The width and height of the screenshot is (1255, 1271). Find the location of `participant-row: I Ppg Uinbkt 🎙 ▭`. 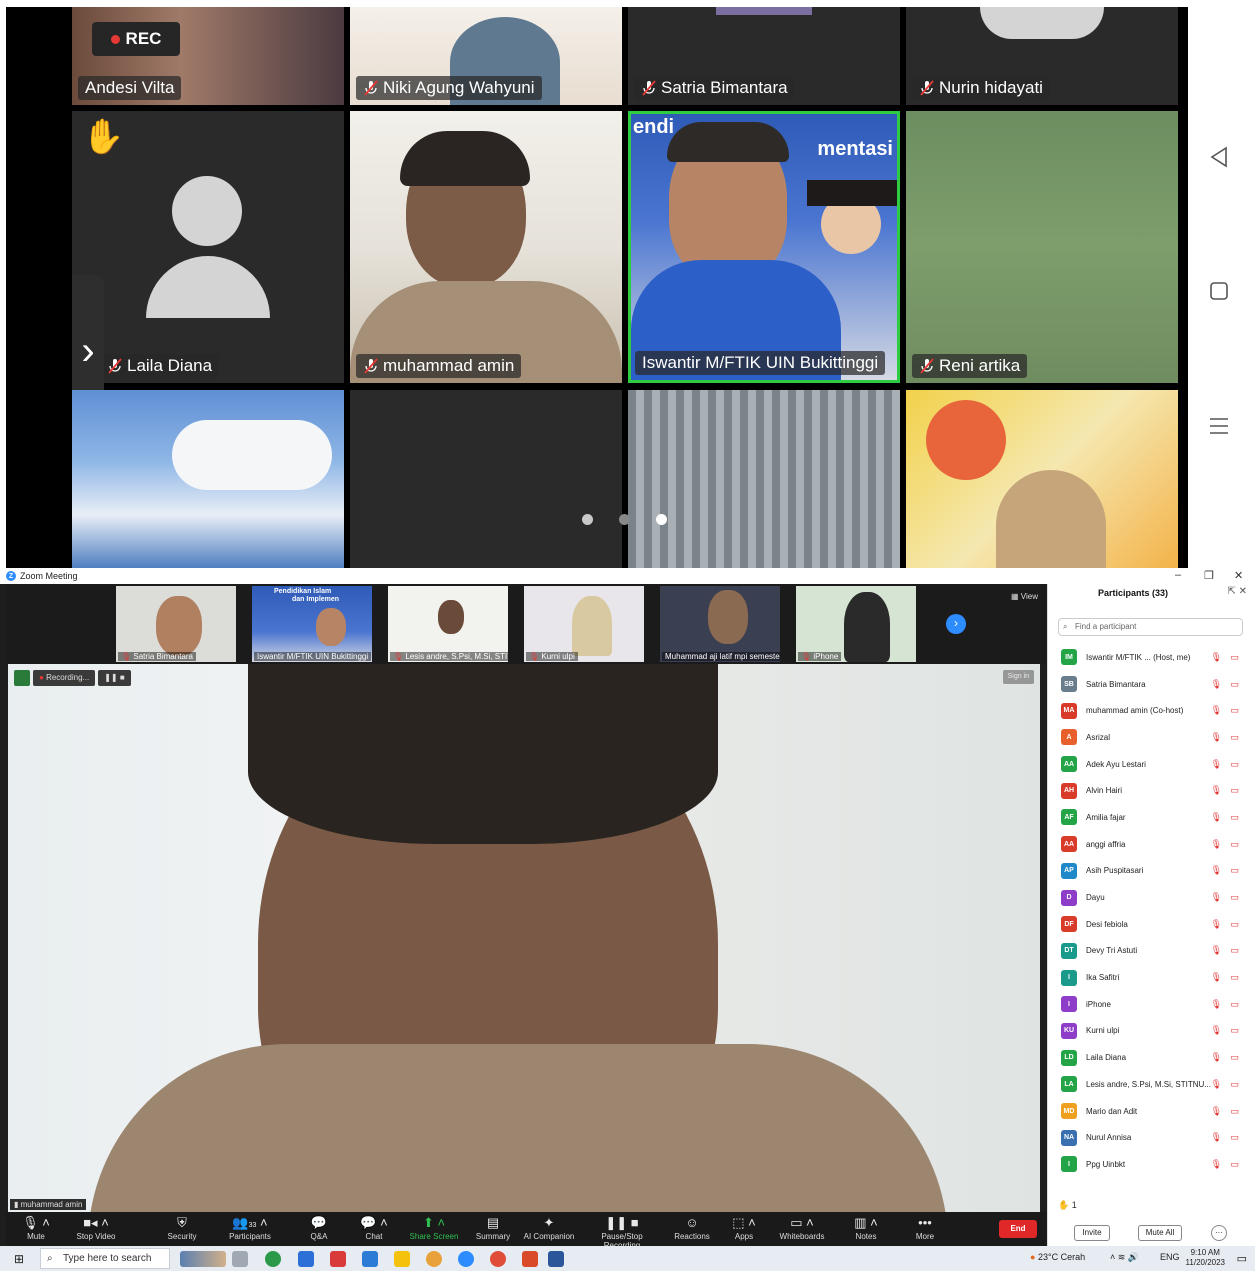

participant-row: I Ppg Uinbkt 🎙 ▭ is located at coordinates (1151, 1164).